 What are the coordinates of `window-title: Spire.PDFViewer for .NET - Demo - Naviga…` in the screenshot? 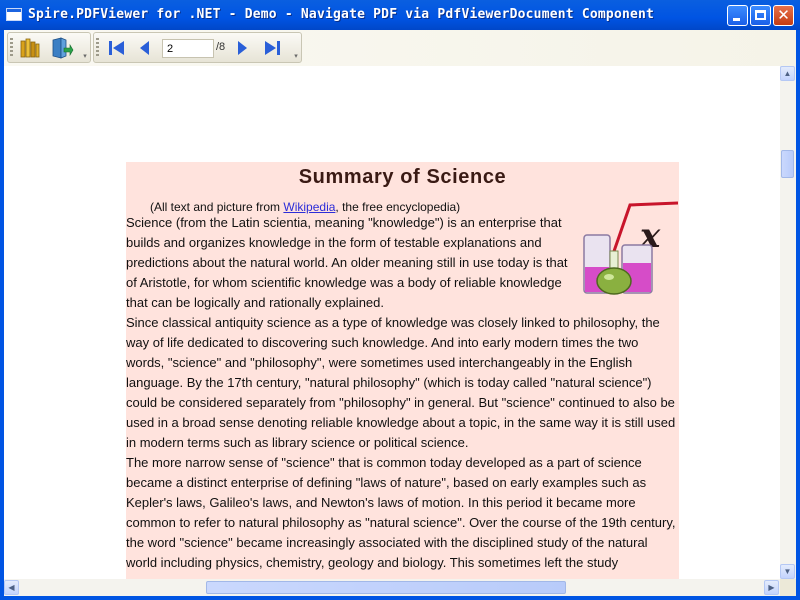 It's located at (341, 14).